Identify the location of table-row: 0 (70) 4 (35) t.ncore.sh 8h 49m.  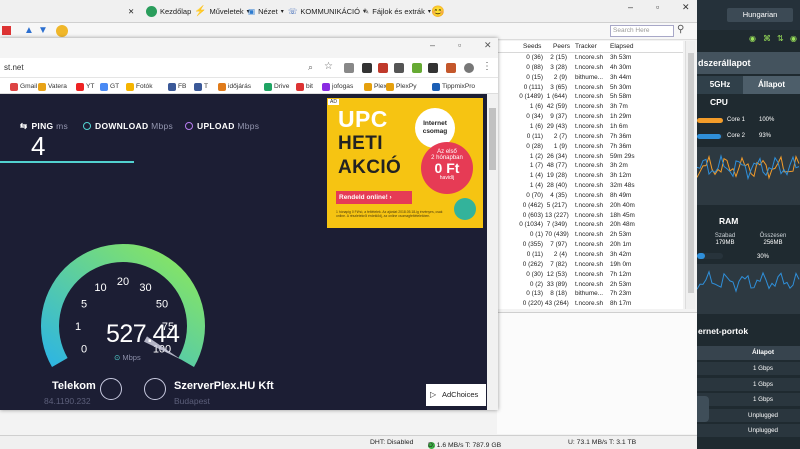
(590, 196).